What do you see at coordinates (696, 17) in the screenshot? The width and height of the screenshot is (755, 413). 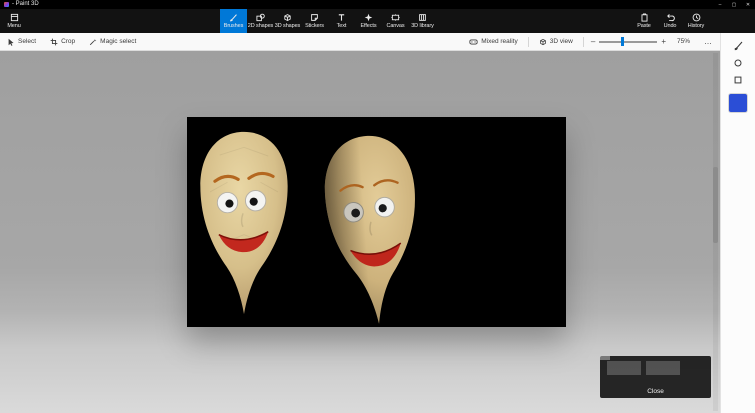 I see `history-icon` at bounding box center [696, 17].